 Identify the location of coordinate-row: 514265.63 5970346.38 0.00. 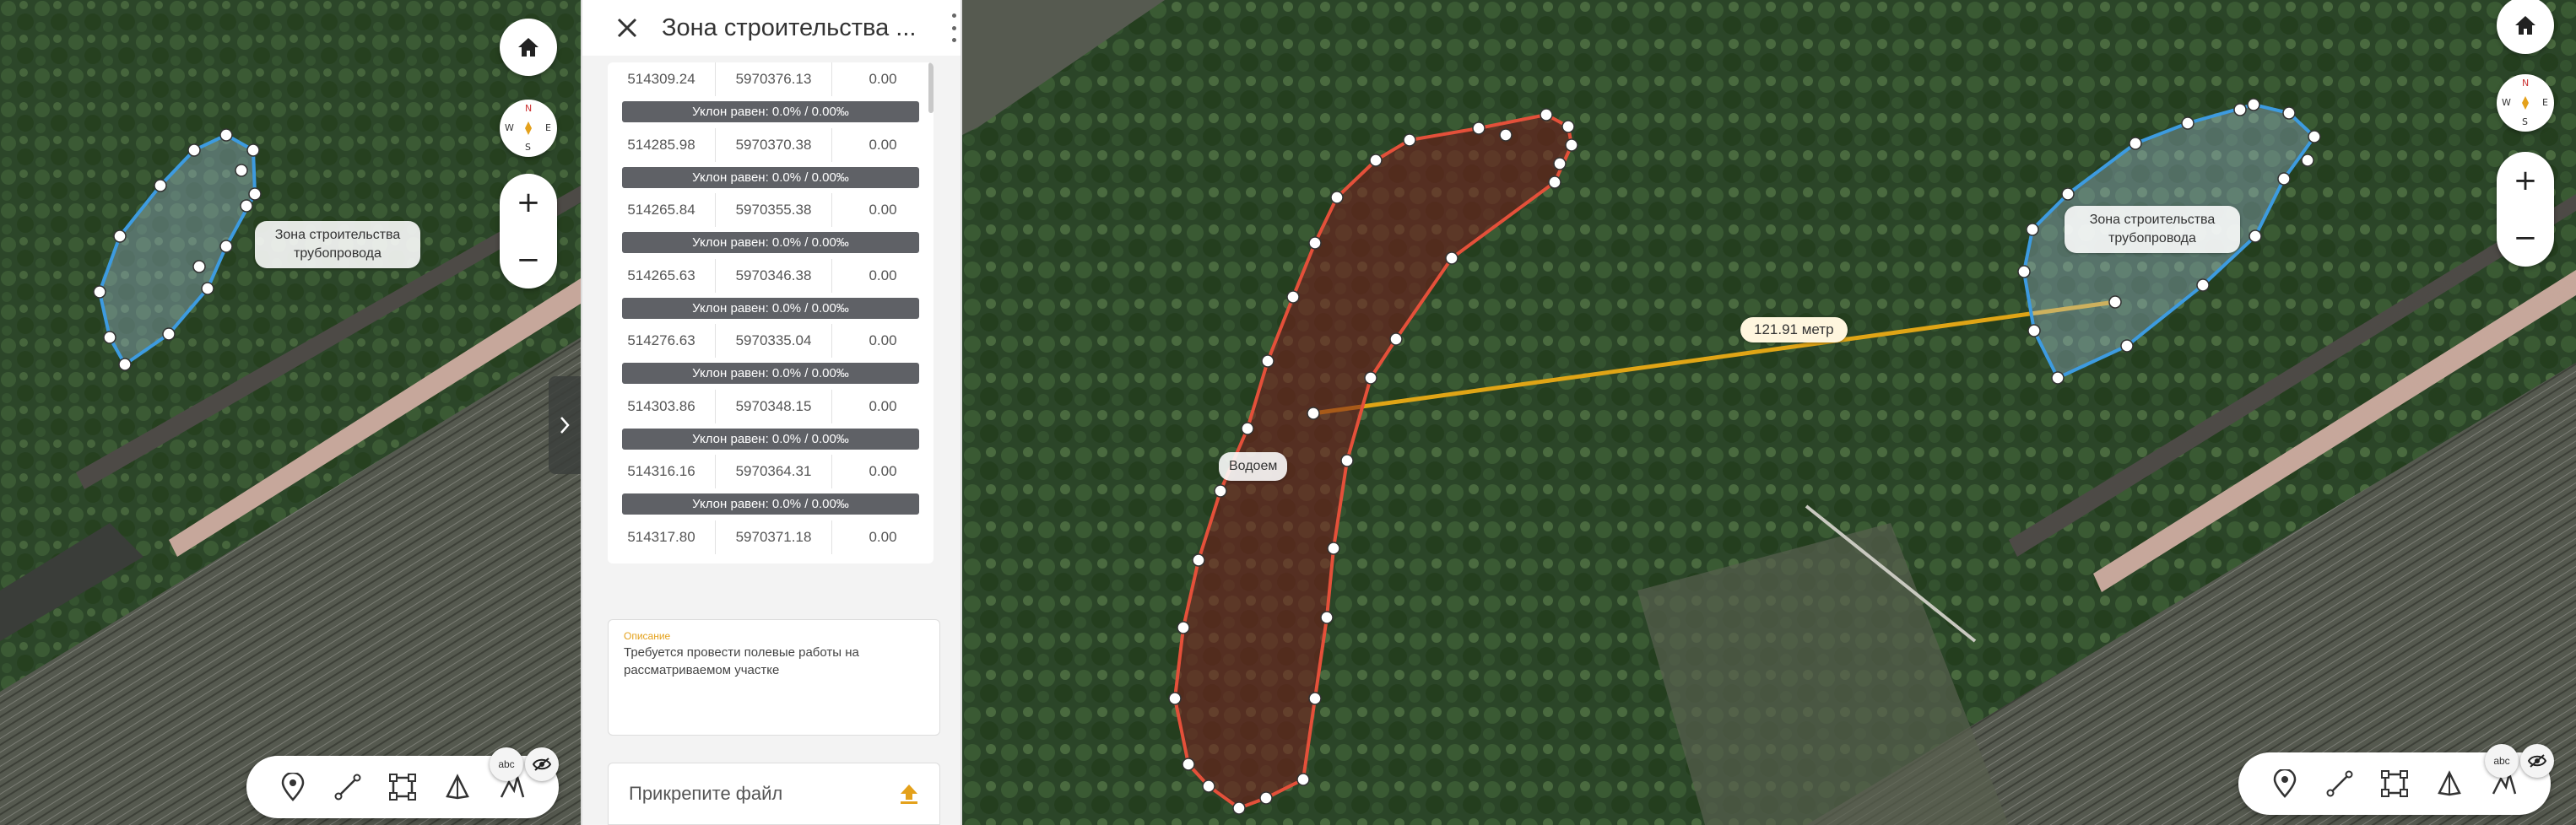
(771, 276).